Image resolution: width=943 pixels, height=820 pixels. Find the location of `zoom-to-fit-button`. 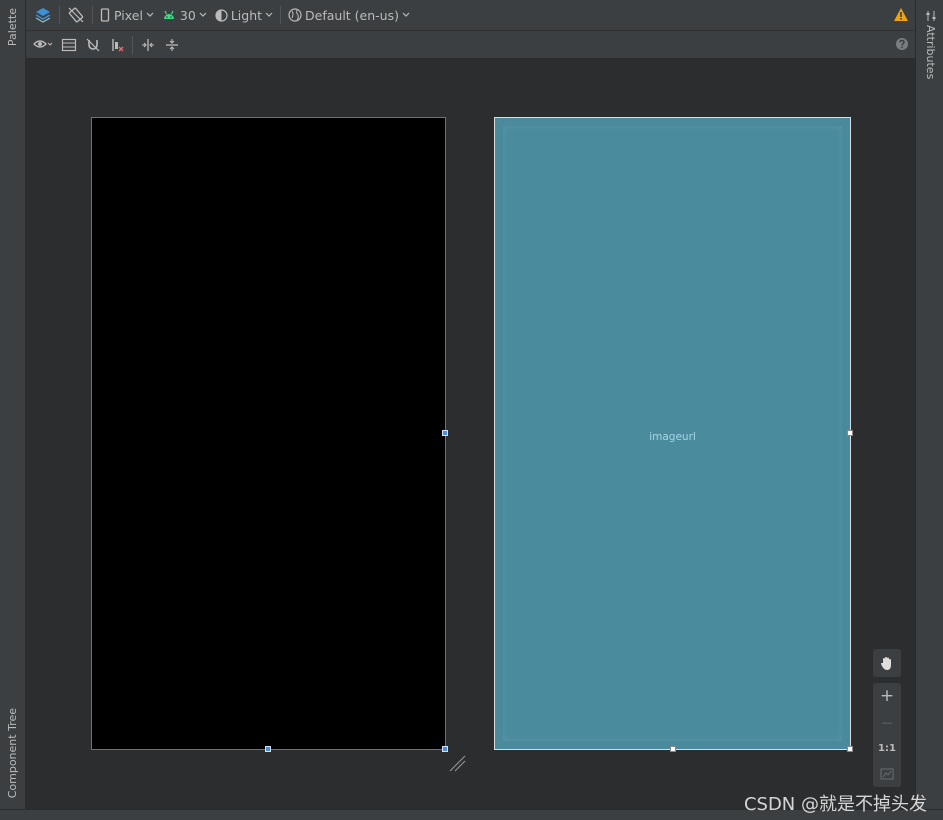

zoom-to-fit-button is located at coordinates (887, 774).